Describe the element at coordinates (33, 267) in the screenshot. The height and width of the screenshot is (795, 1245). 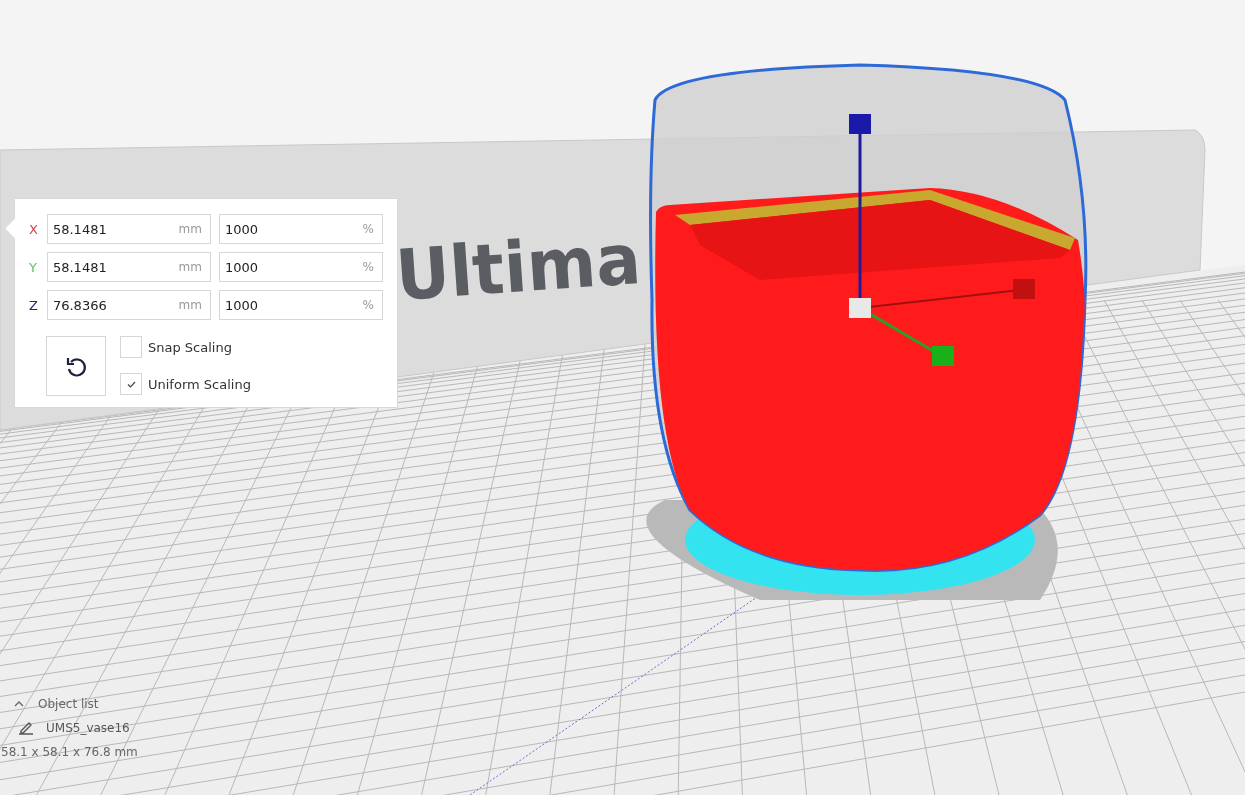
I see `axis-label: Y` at that location.